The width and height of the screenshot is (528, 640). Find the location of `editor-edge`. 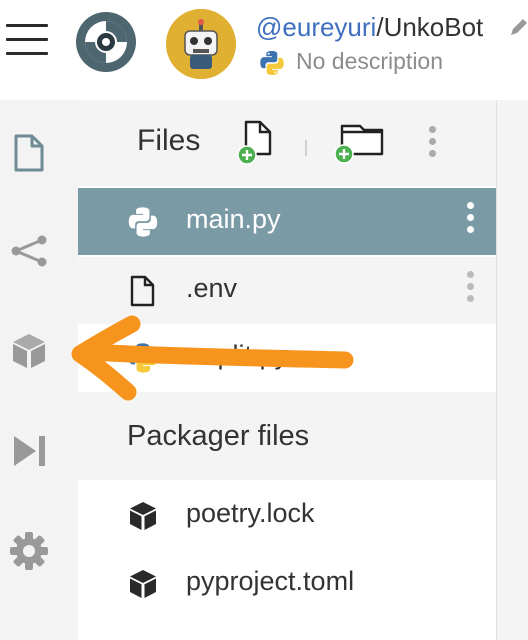

editor-edge is located at coordinates (512, 370).